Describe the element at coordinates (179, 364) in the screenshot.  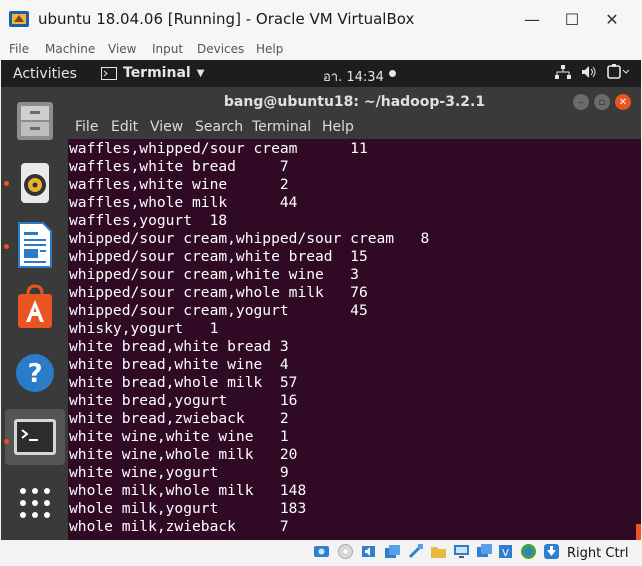
I see `terminal-line: white bread,white wine 4` at that location.